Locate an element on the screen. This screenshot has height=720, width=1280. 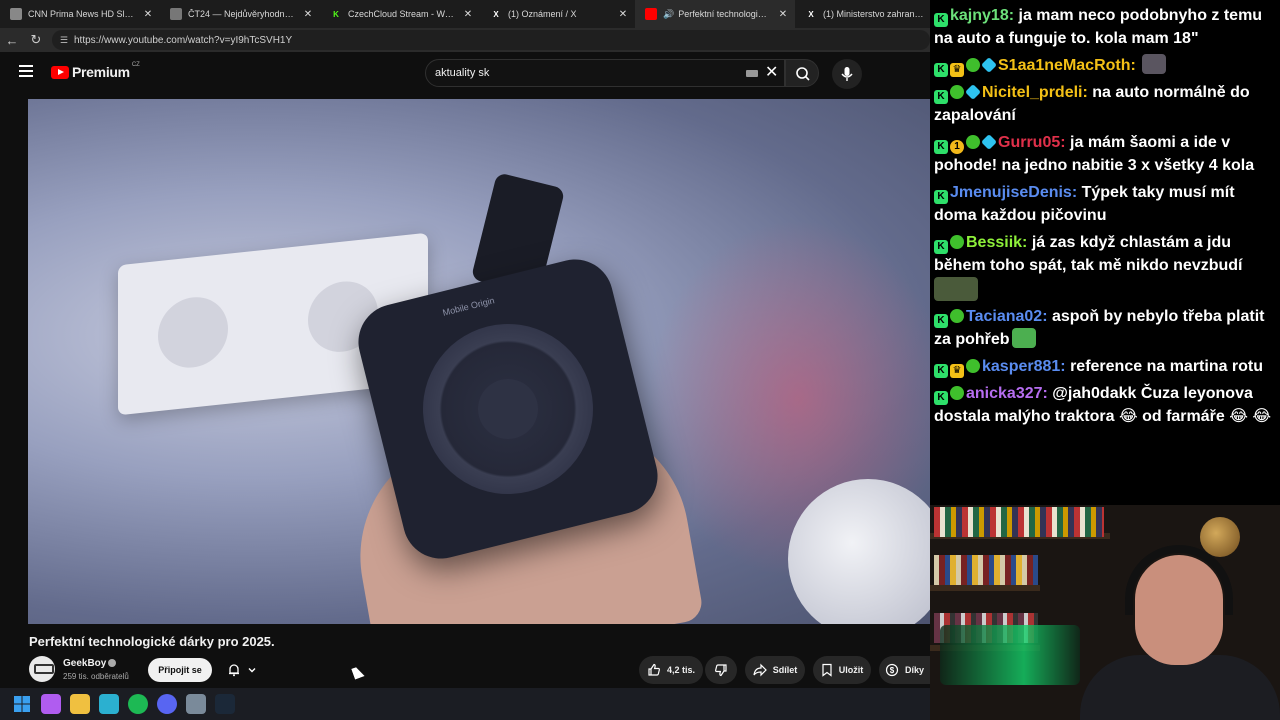
share-icon is located at coordinates (760, 670).